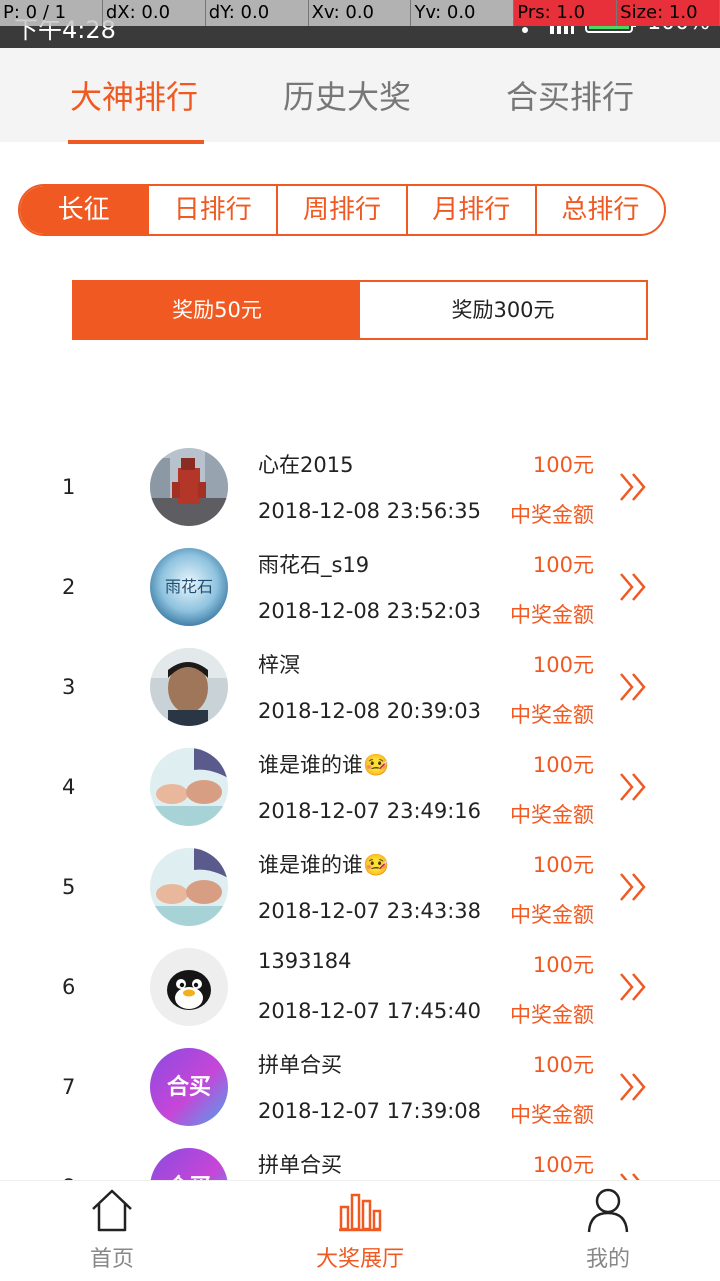 This screenshot has width=720, height=1281. Describe the element at coordinates (360, 985) in the screenshot. I see `list-item: 6 1393184 2018-12-07 17:45:40 100元 中奖金额` at that location.